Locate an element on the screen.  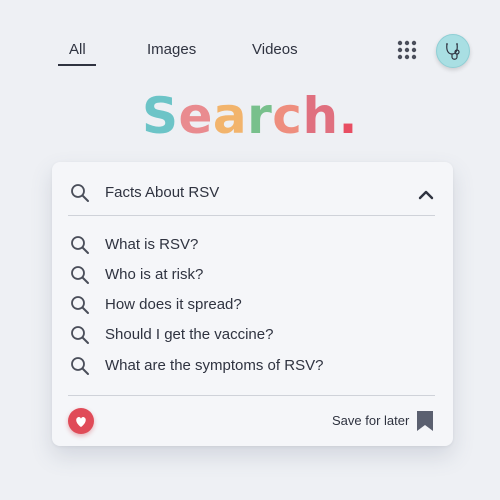
avatar is located at coordinates (453, 51).